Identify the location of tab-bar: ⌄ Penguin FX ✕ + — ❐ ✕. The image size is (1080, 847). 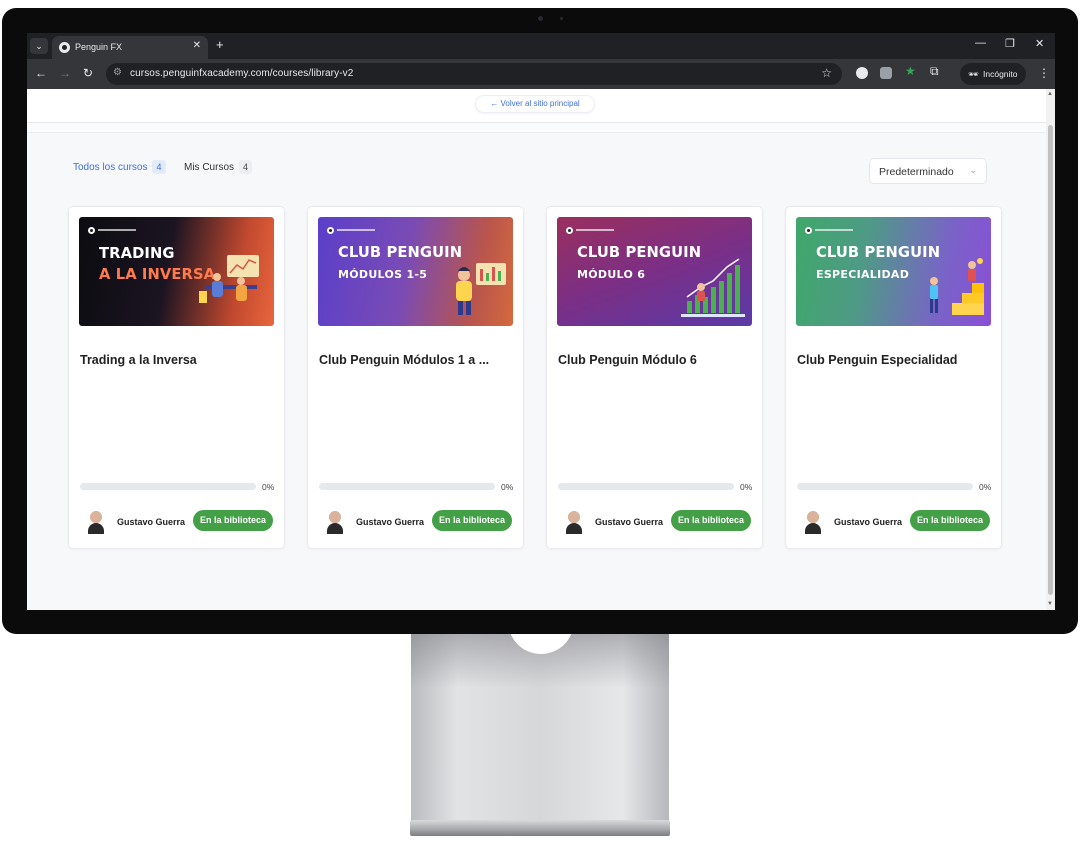
(541, 46).